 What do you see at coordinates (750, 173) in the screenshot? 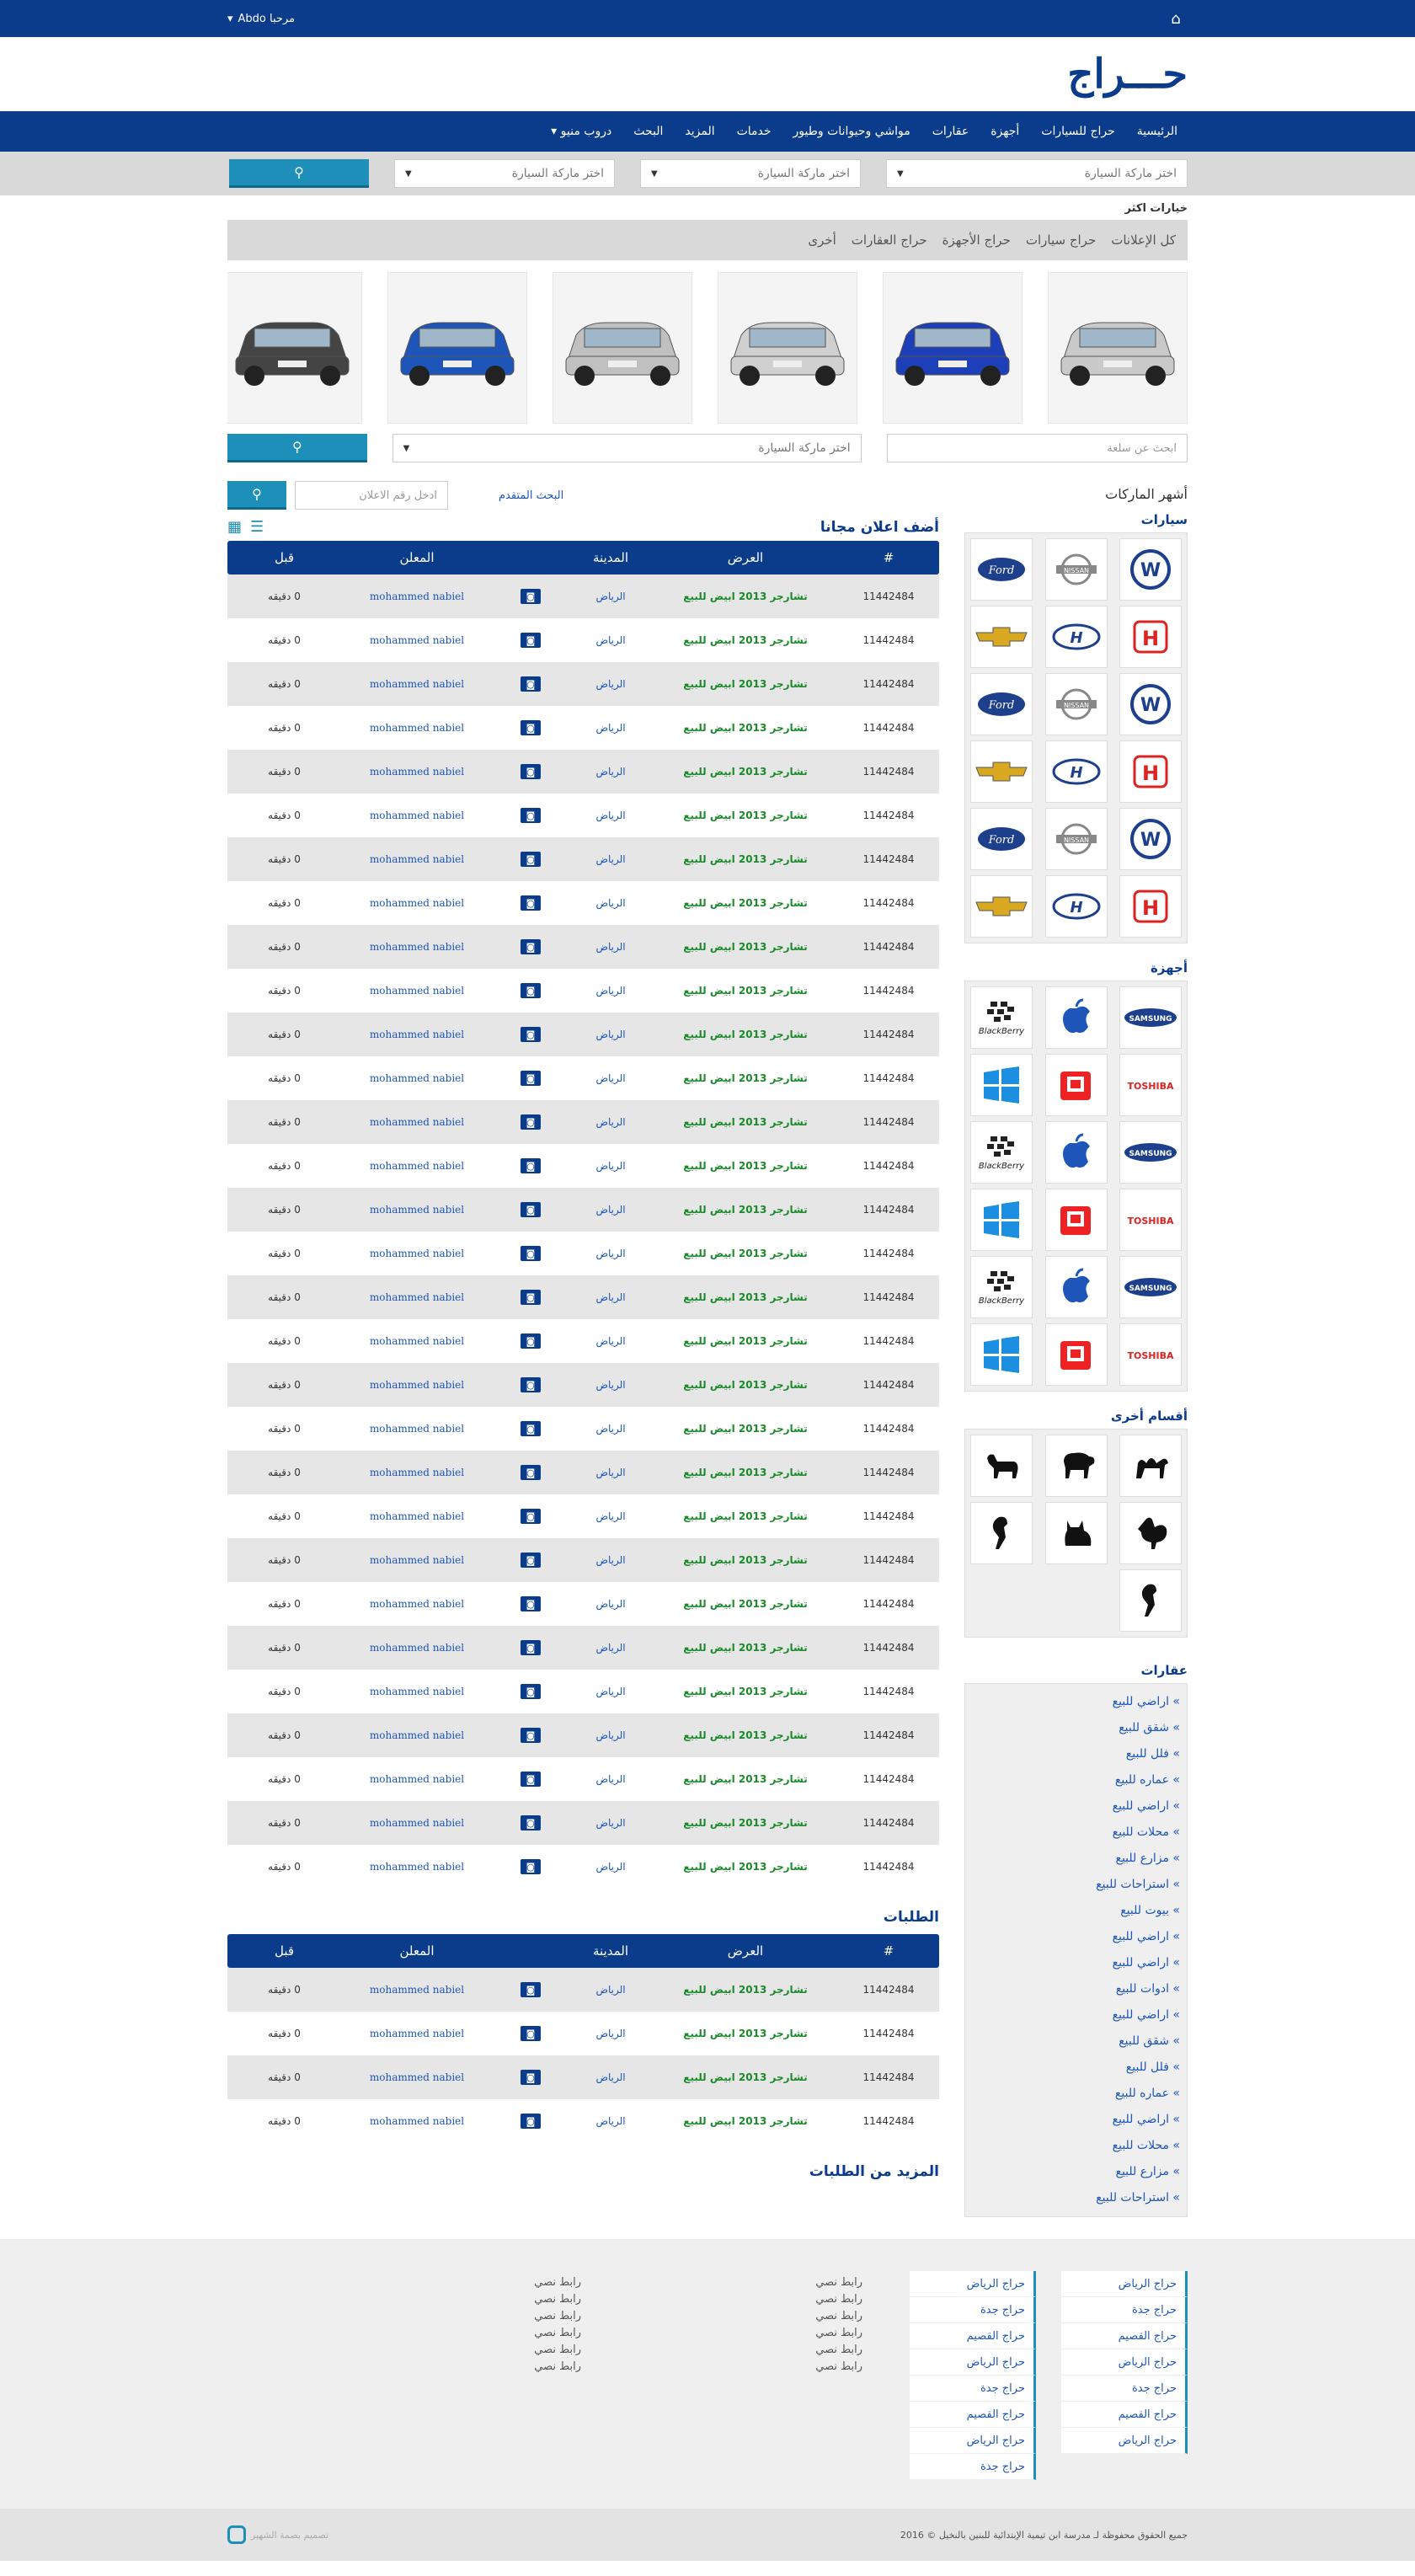
I see `car-brand-select-2: اختر ماركة السيارة ▼` at bounding box center [750, 173].